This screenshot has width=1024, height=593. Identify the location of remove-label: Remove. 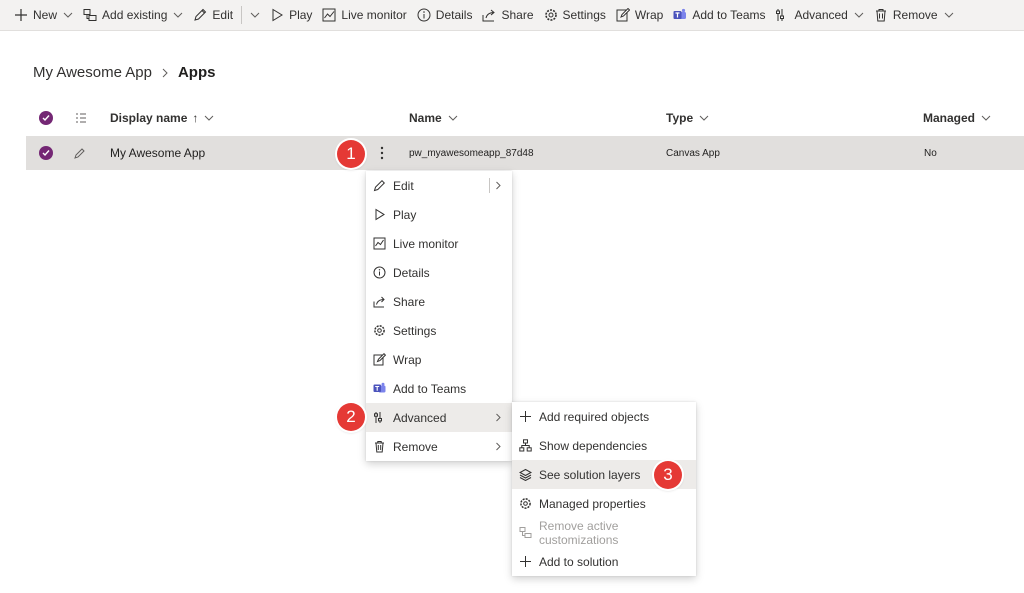
(915, 15).